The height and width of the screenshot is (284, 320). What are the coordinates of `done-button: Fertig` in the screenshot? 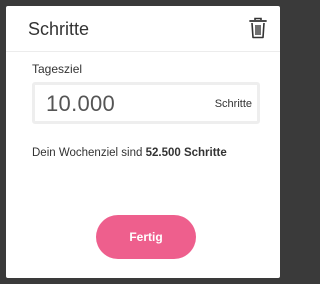 It's located at (146, 237).